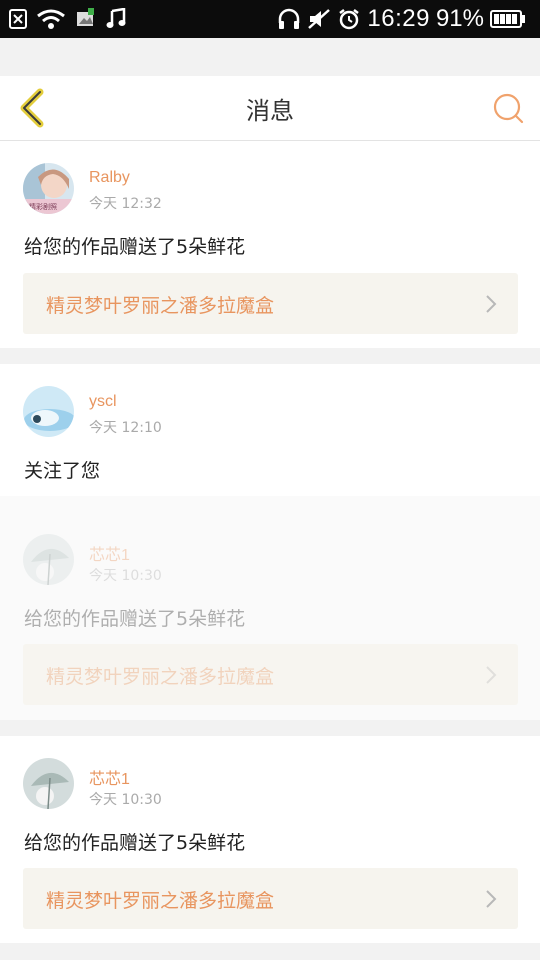  What do you see at coordinates (48, 188) in the screenshot?
I see `avatar: 精彩剧照` at bounding box center [48, 188].